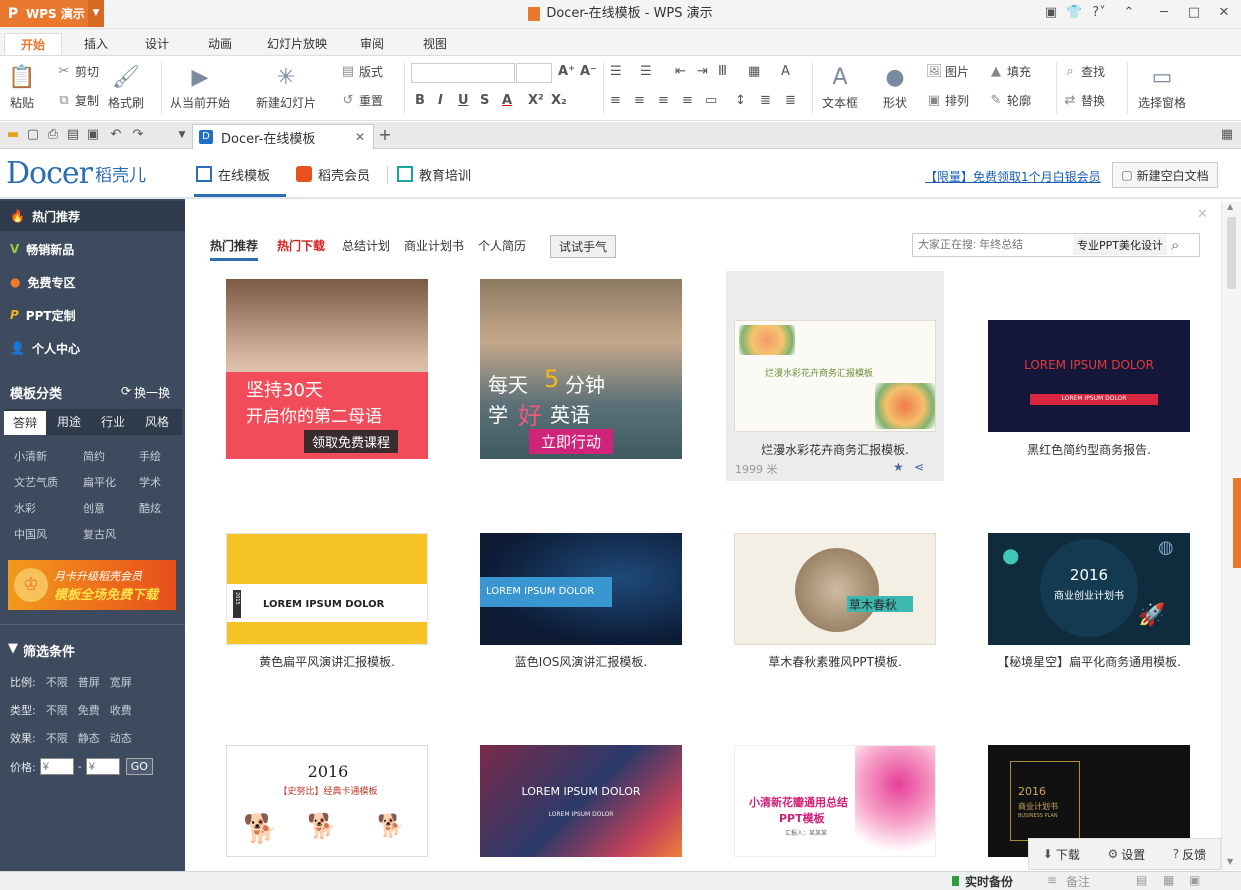  I want to click on redo-icon: ↷, so click(138, 135).